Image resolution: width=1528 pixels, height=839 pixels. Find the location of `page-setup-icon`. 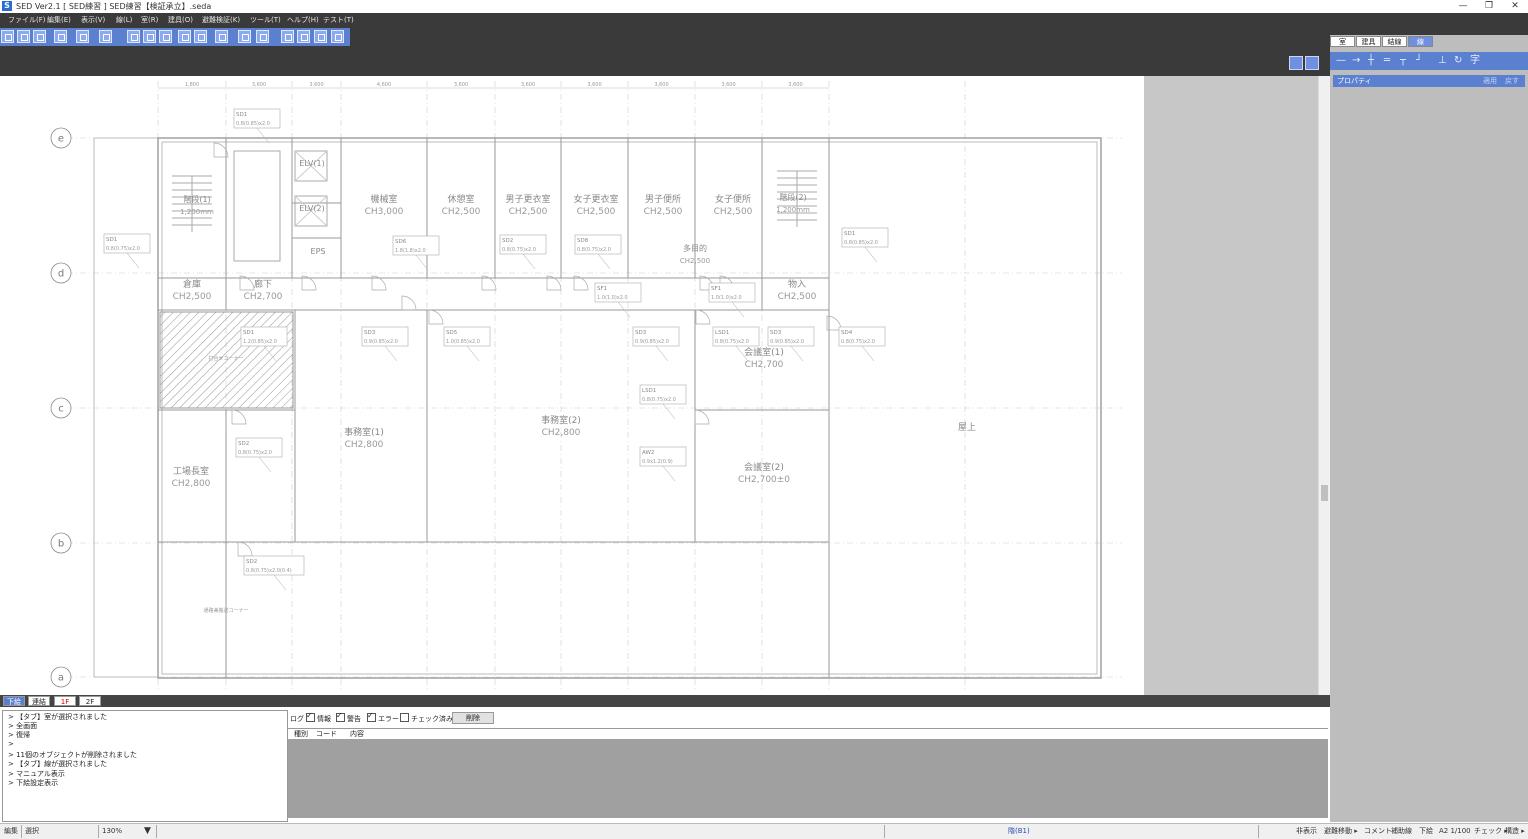

page-setup-icon is located at coordinates (60, 36).